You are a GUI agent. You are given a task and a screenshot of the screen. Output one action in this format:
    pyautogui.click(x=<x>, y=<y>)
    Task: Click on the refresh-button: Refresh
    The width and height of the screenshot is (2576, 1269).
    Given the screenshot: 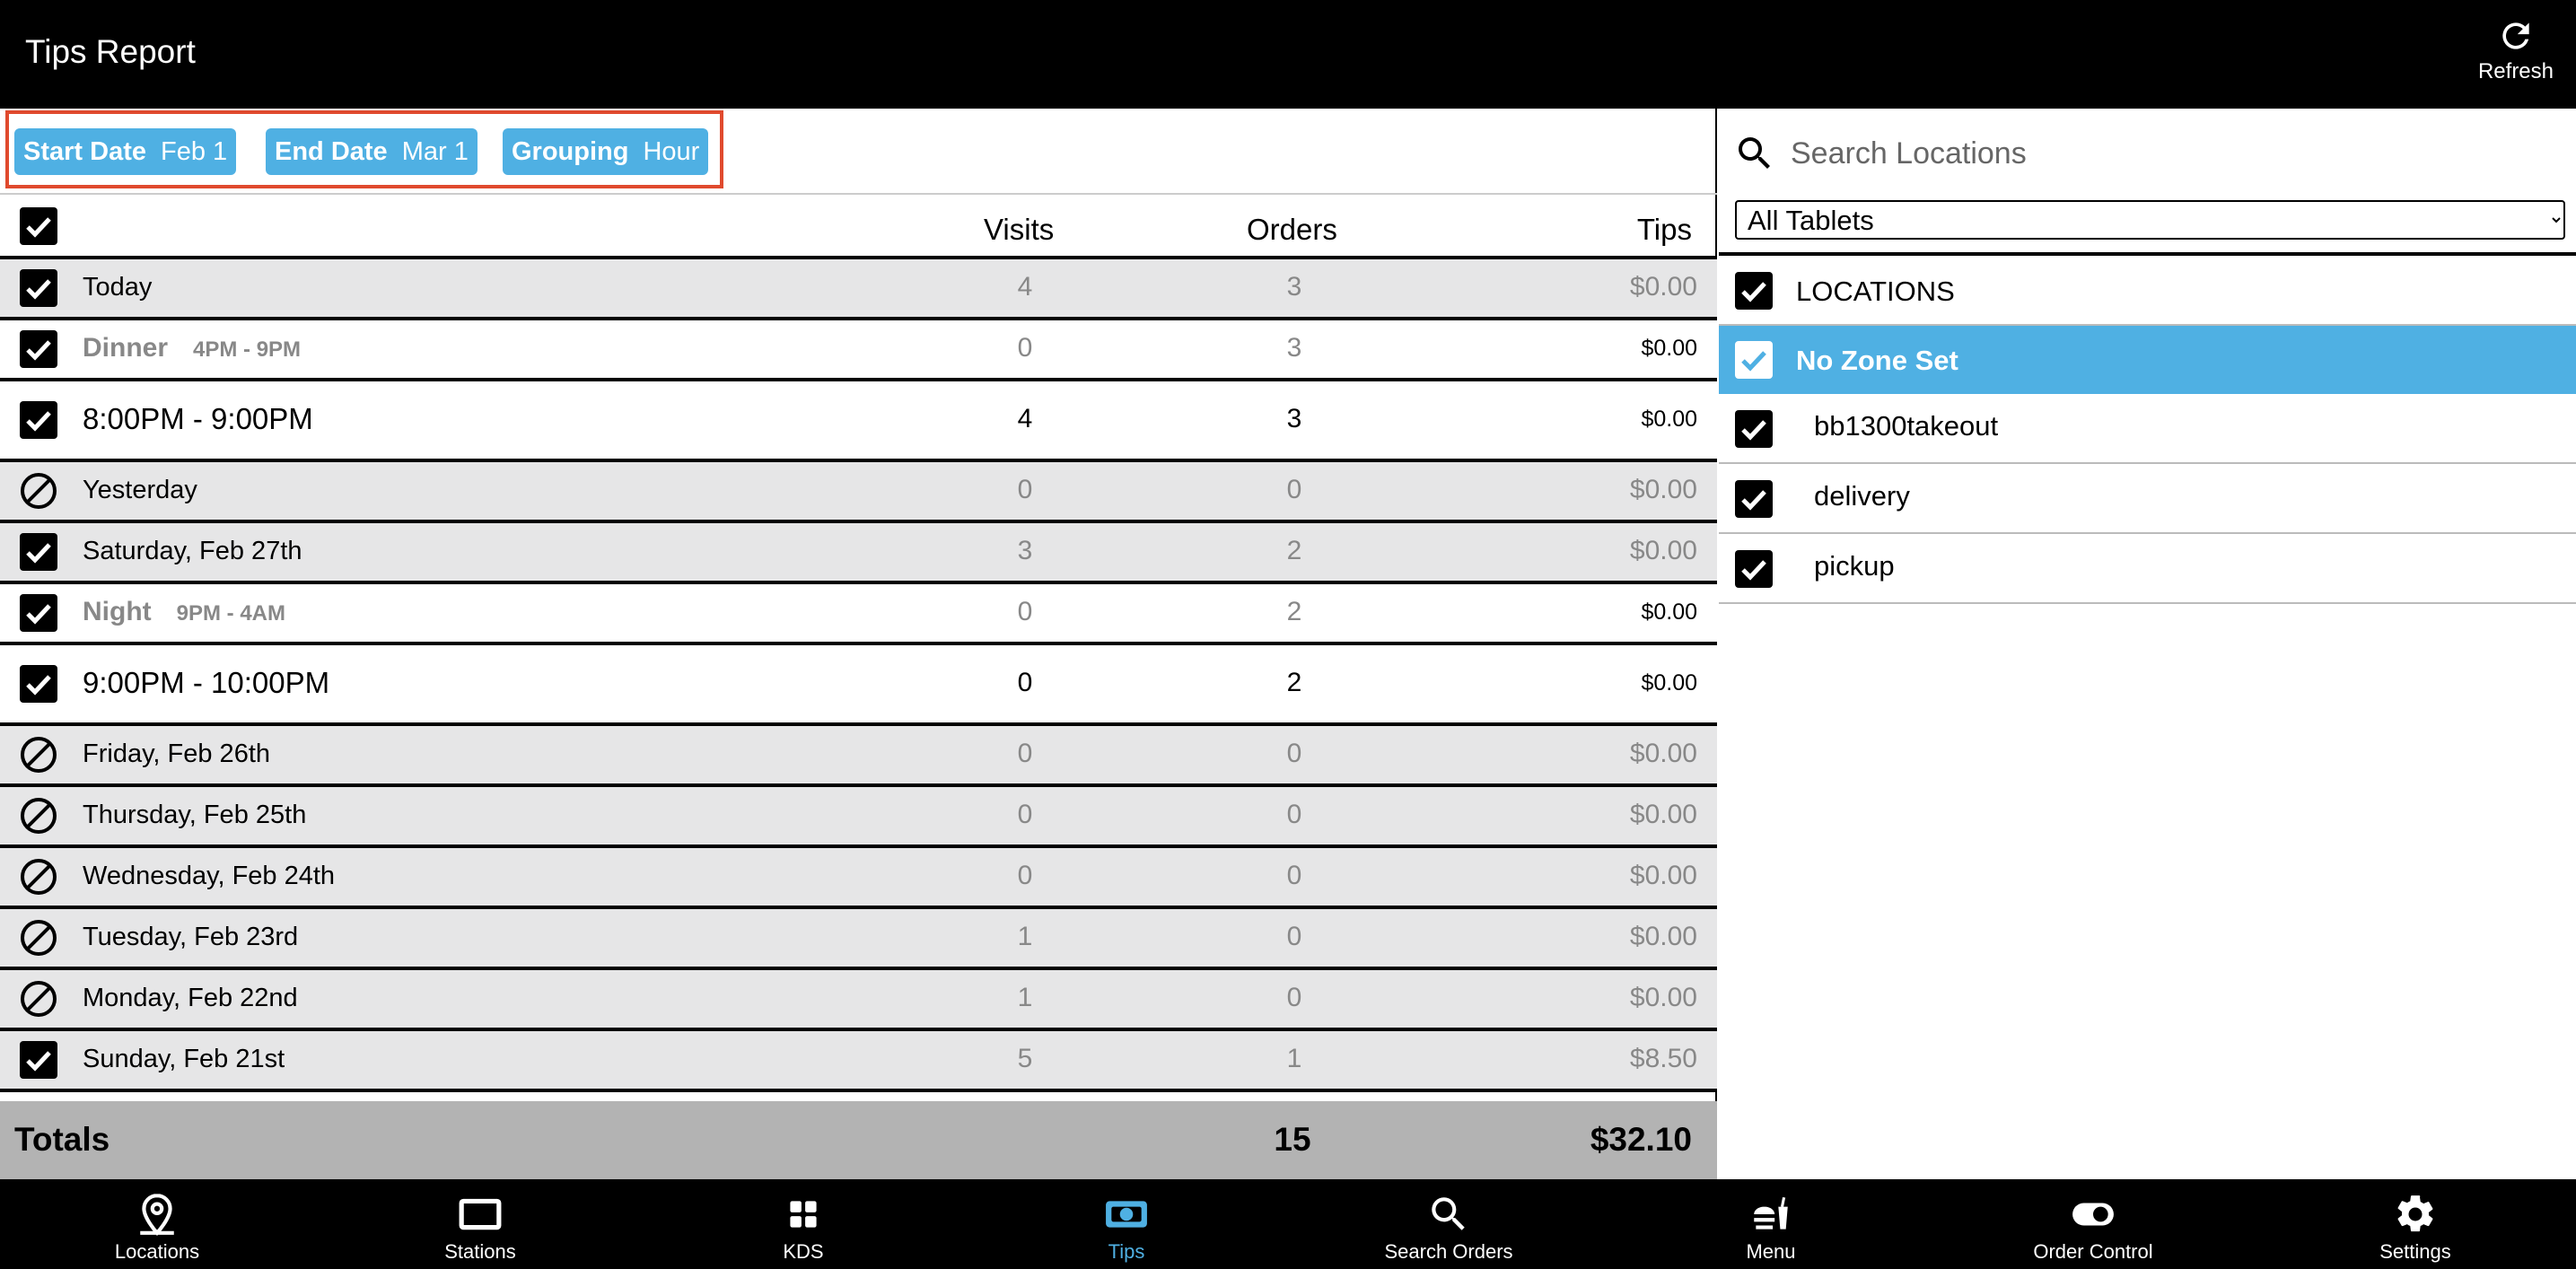 What is the action you would take?
    pyautogui.click(x=2515, y=50)
    